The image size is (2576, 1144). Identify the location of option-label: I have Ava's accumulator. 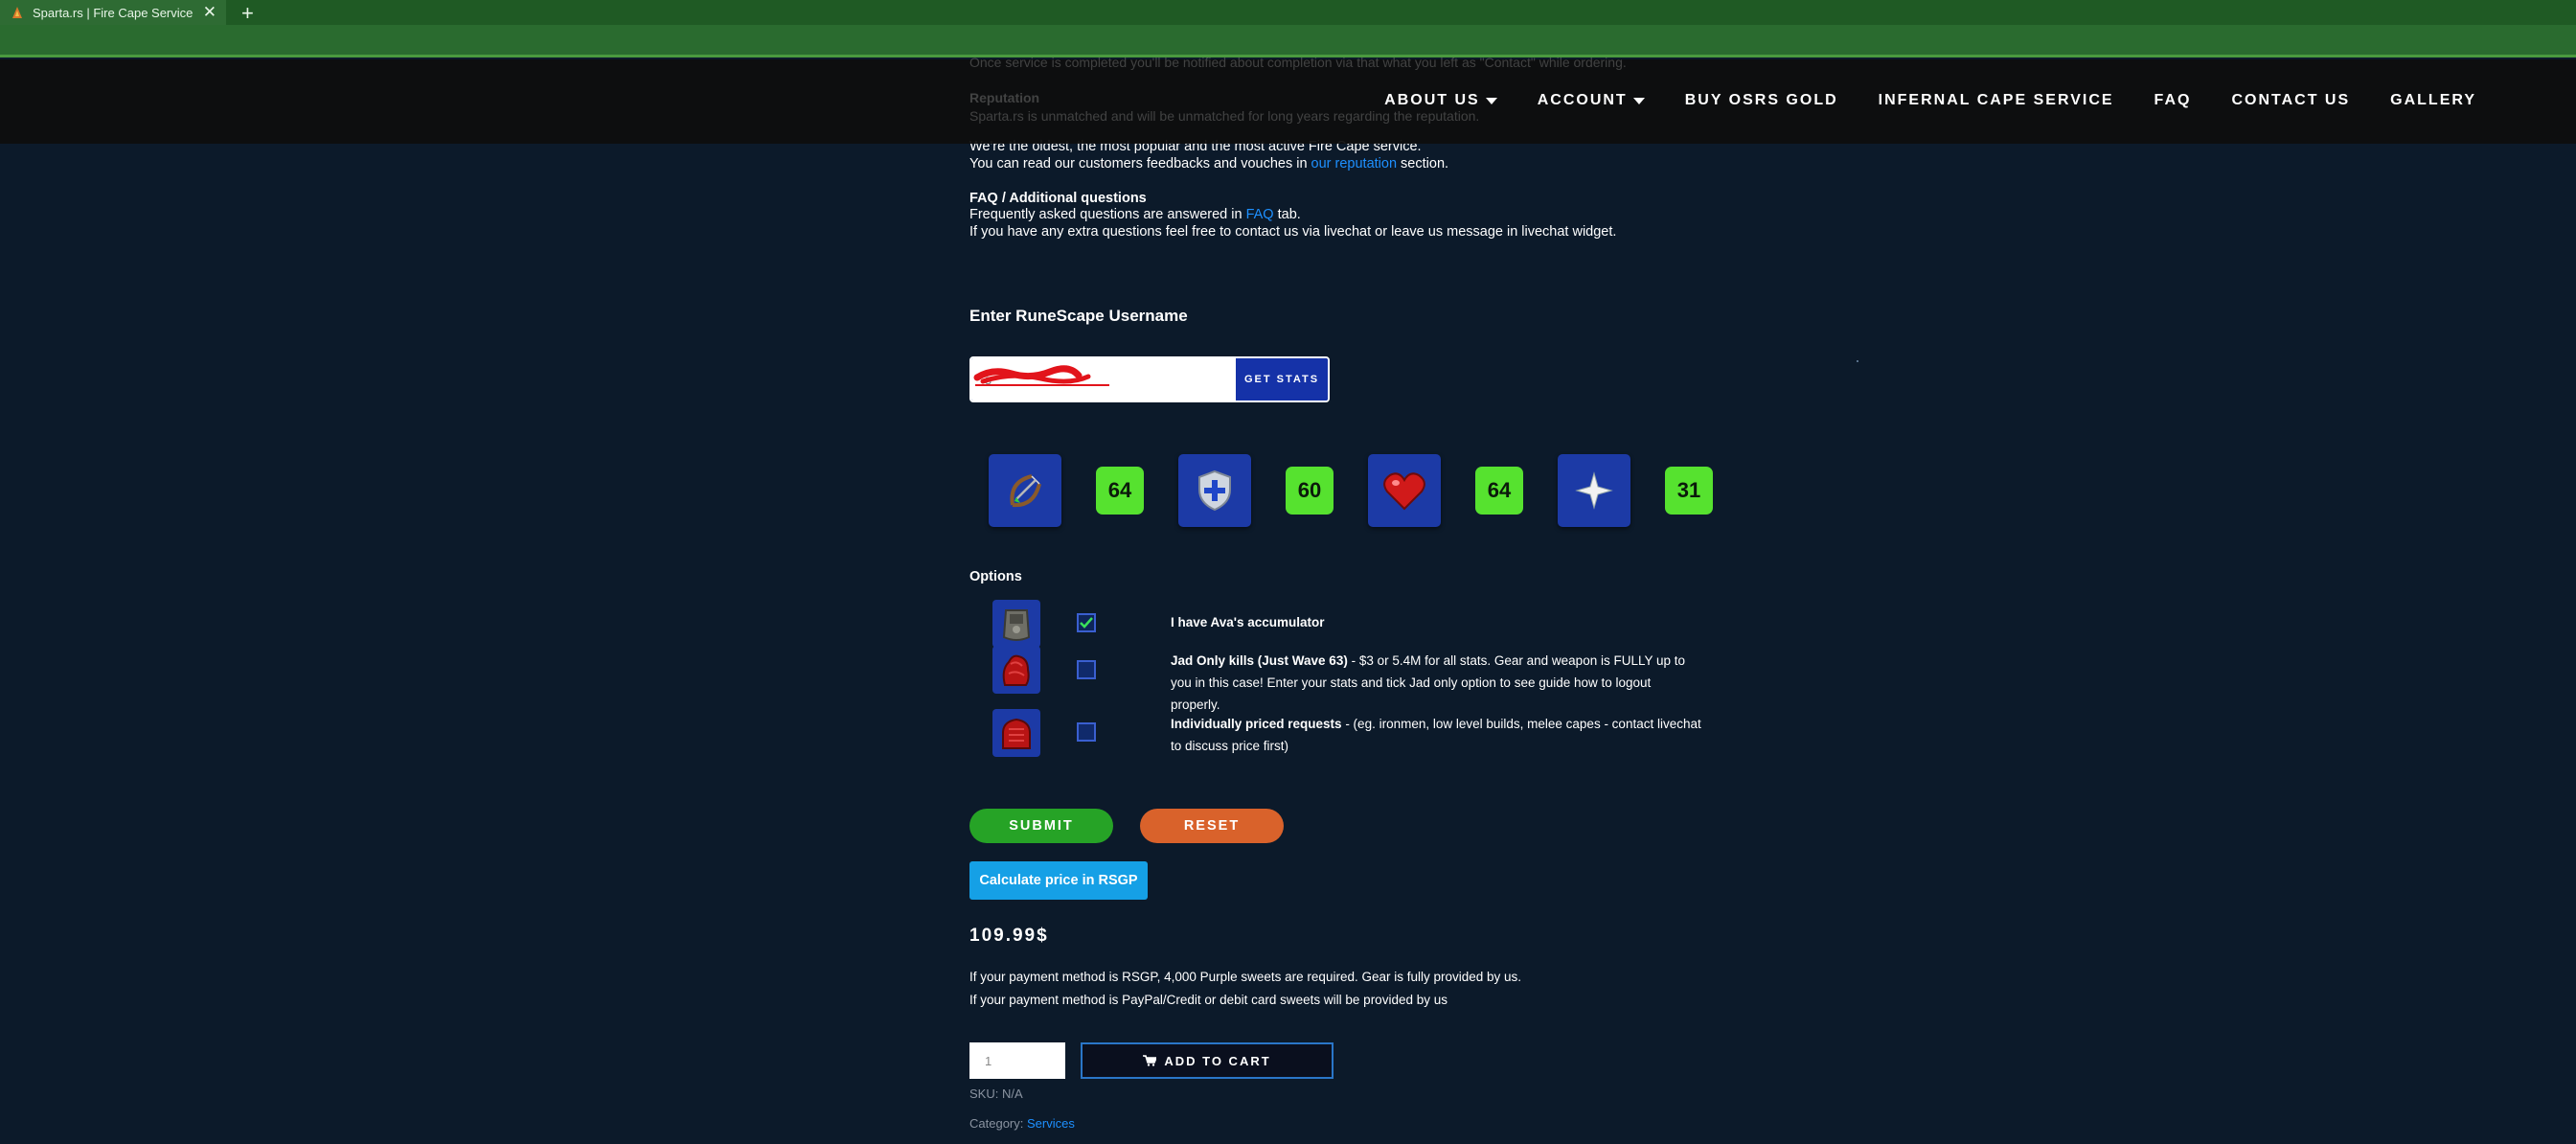
(1437, 622).